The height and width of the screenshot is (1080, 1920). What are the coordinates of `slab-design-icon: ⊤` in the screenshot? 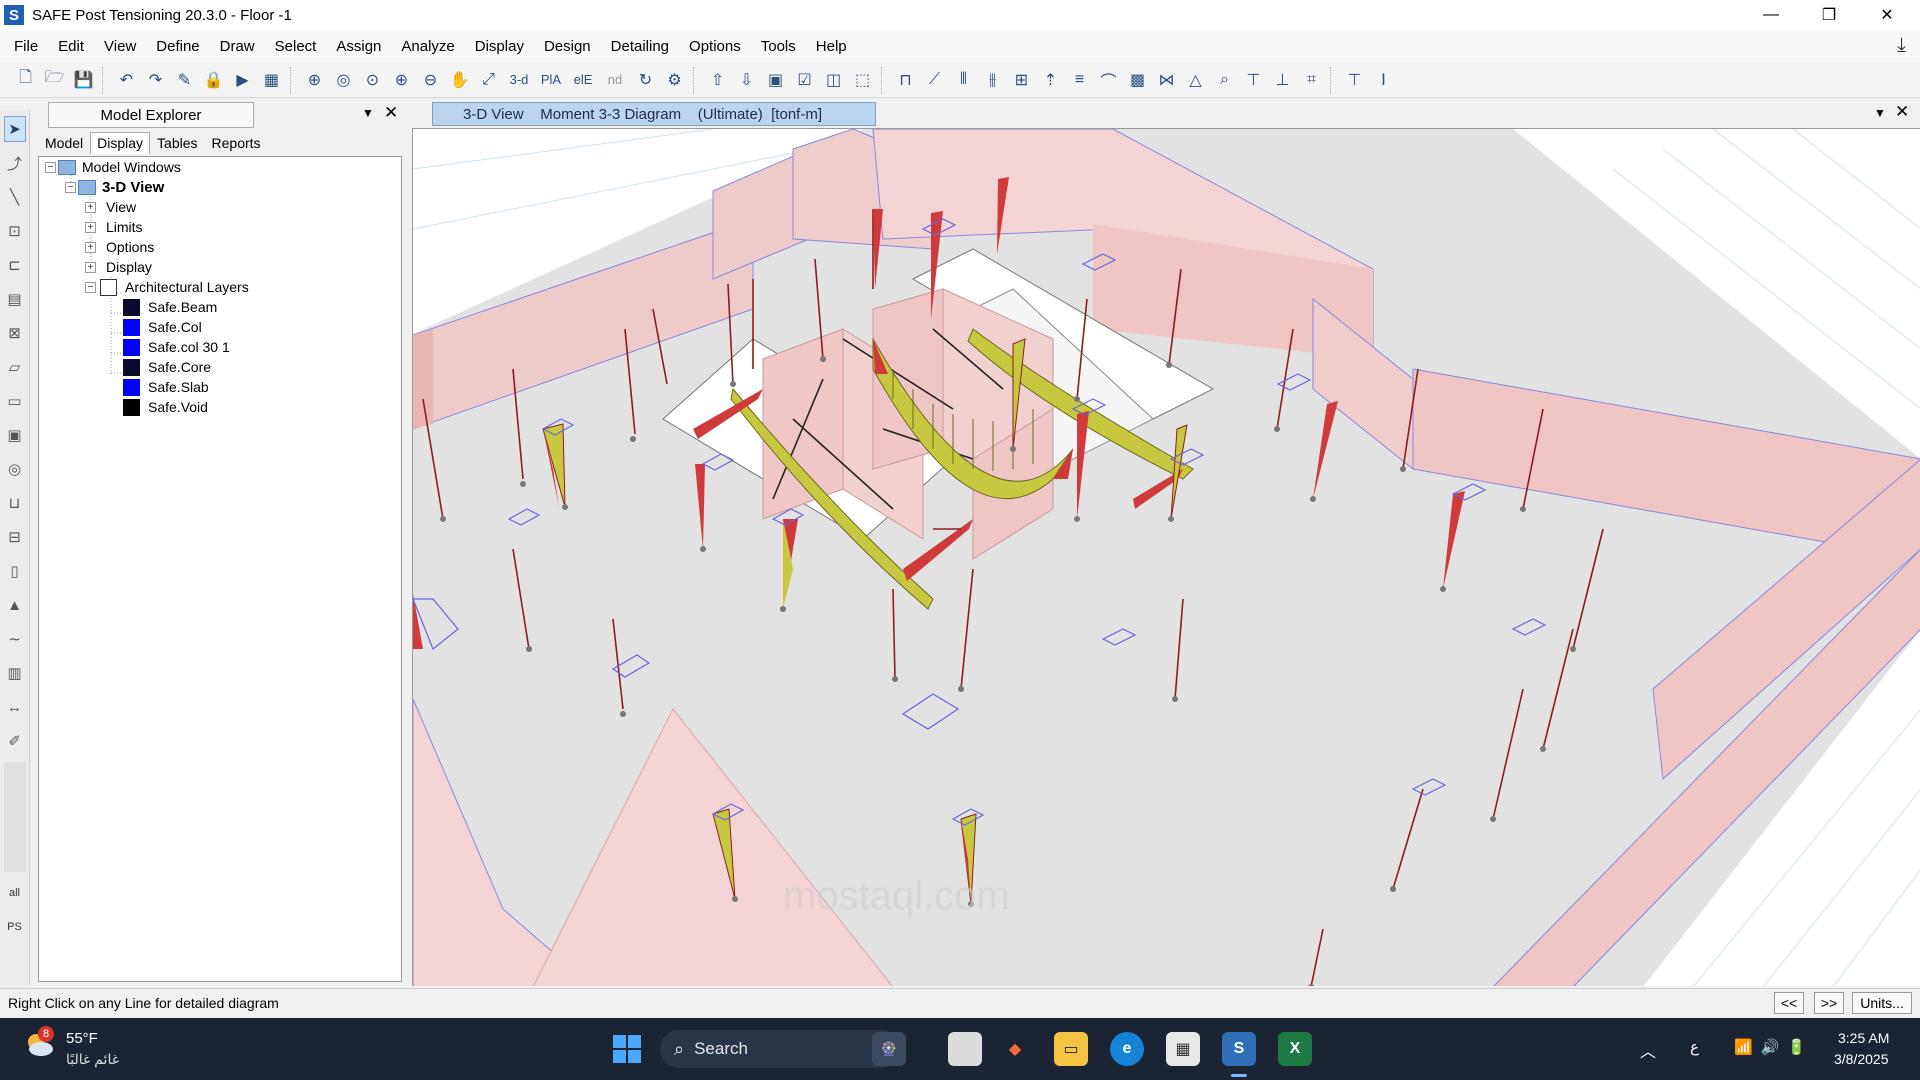 It's located at (1253, 80).